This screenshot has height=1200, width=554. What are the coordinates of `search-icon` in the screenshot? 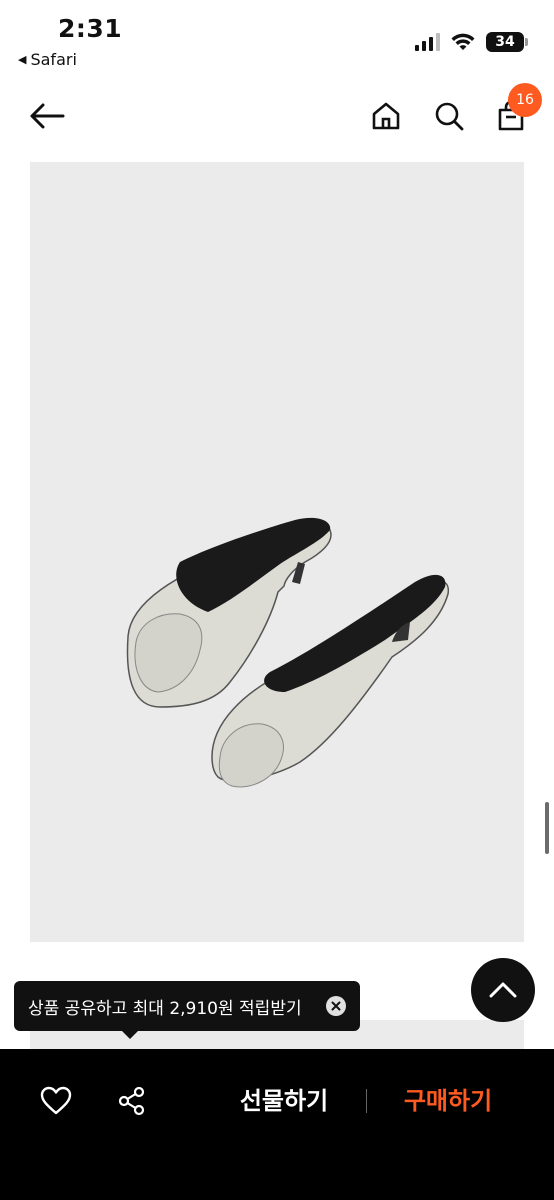 It's located at (449, 116).